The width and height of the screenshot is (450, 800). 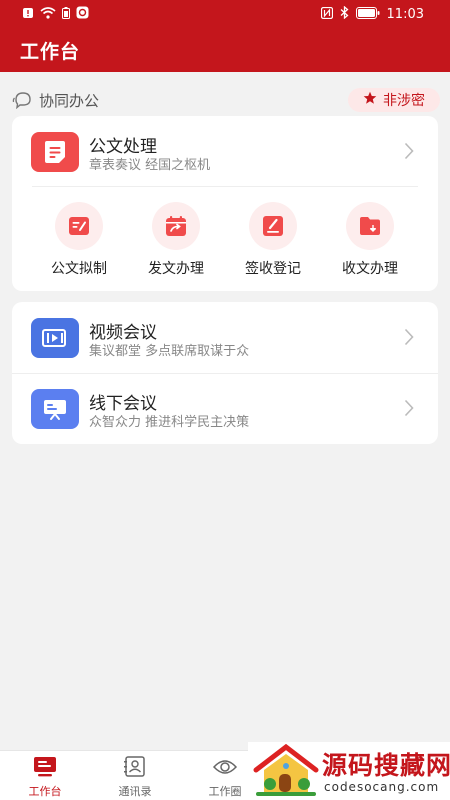 What do you see at coordinates (79, 226) in the screenshot?
I see `draft-icon` at bounding box center [79, 226].